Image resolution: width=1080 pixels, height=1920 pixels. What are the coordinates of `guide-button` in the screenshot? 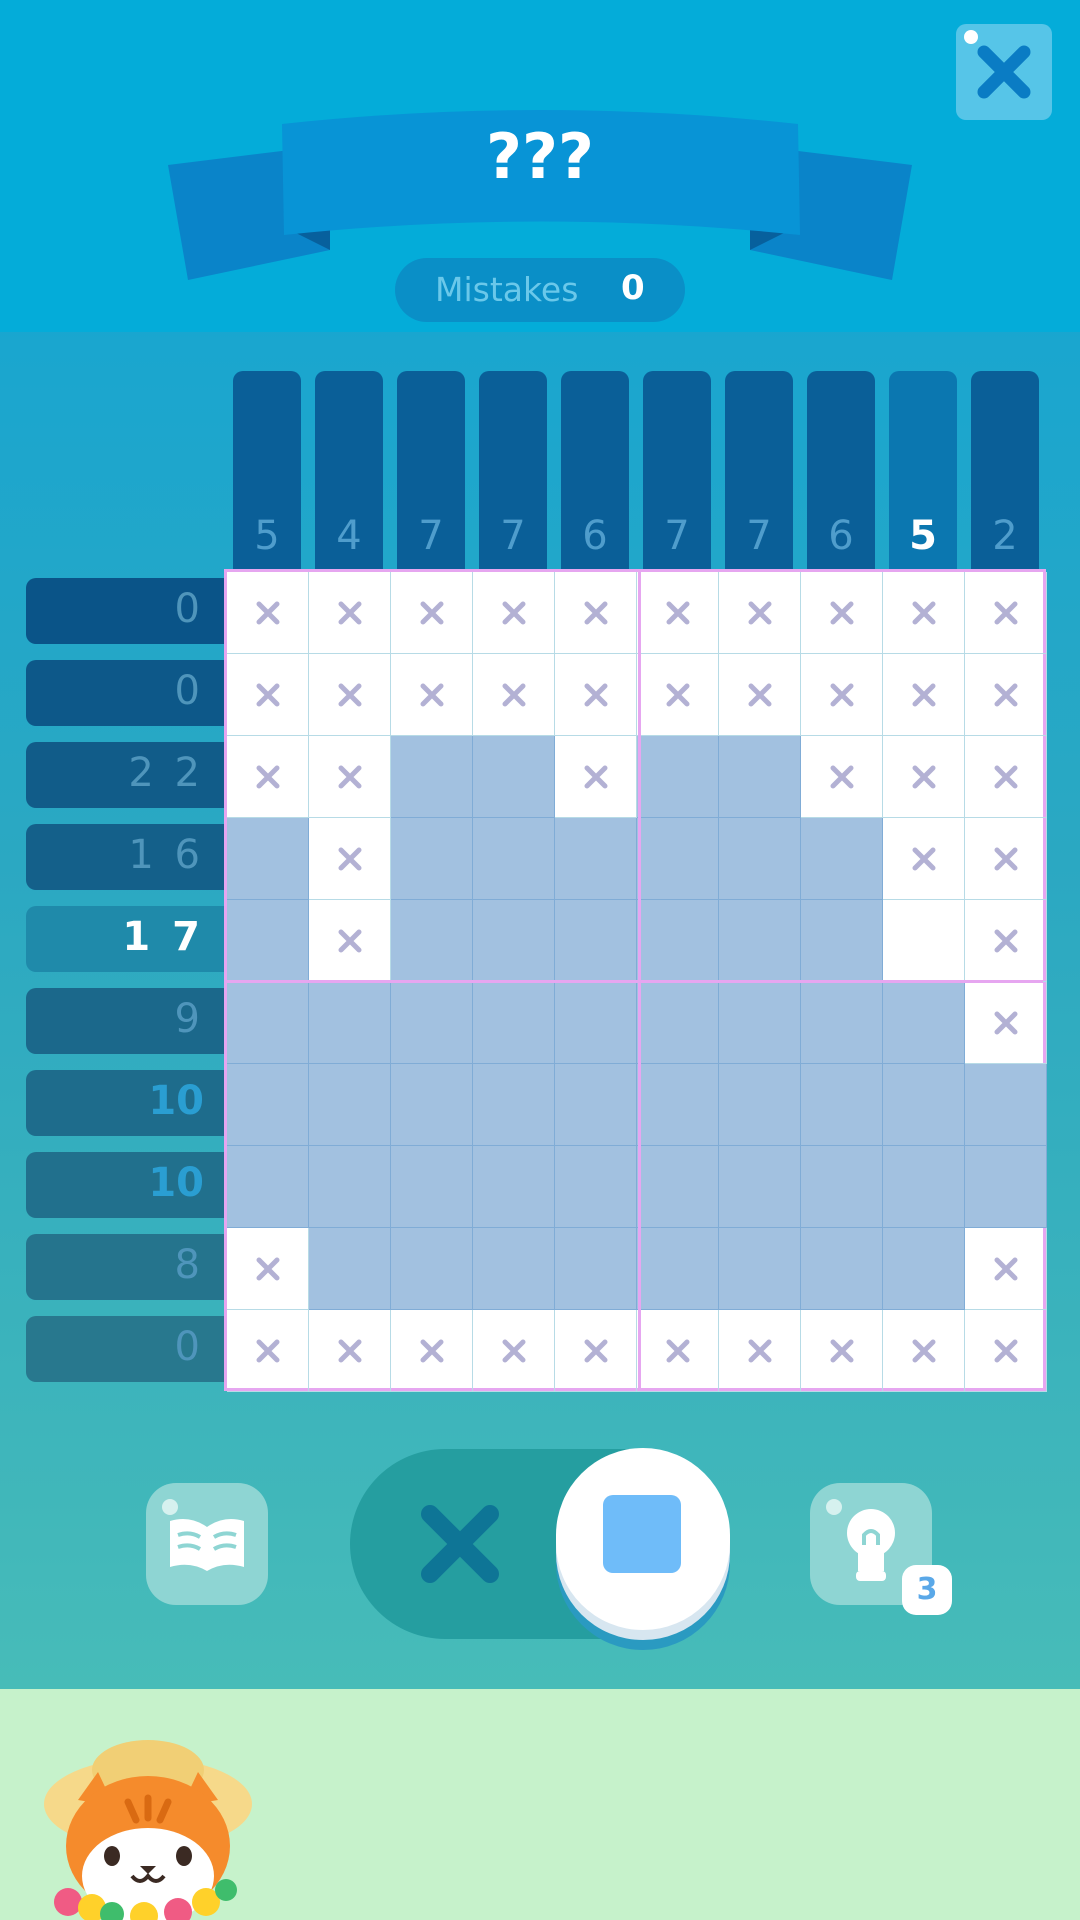 It's located at (207, 1544).